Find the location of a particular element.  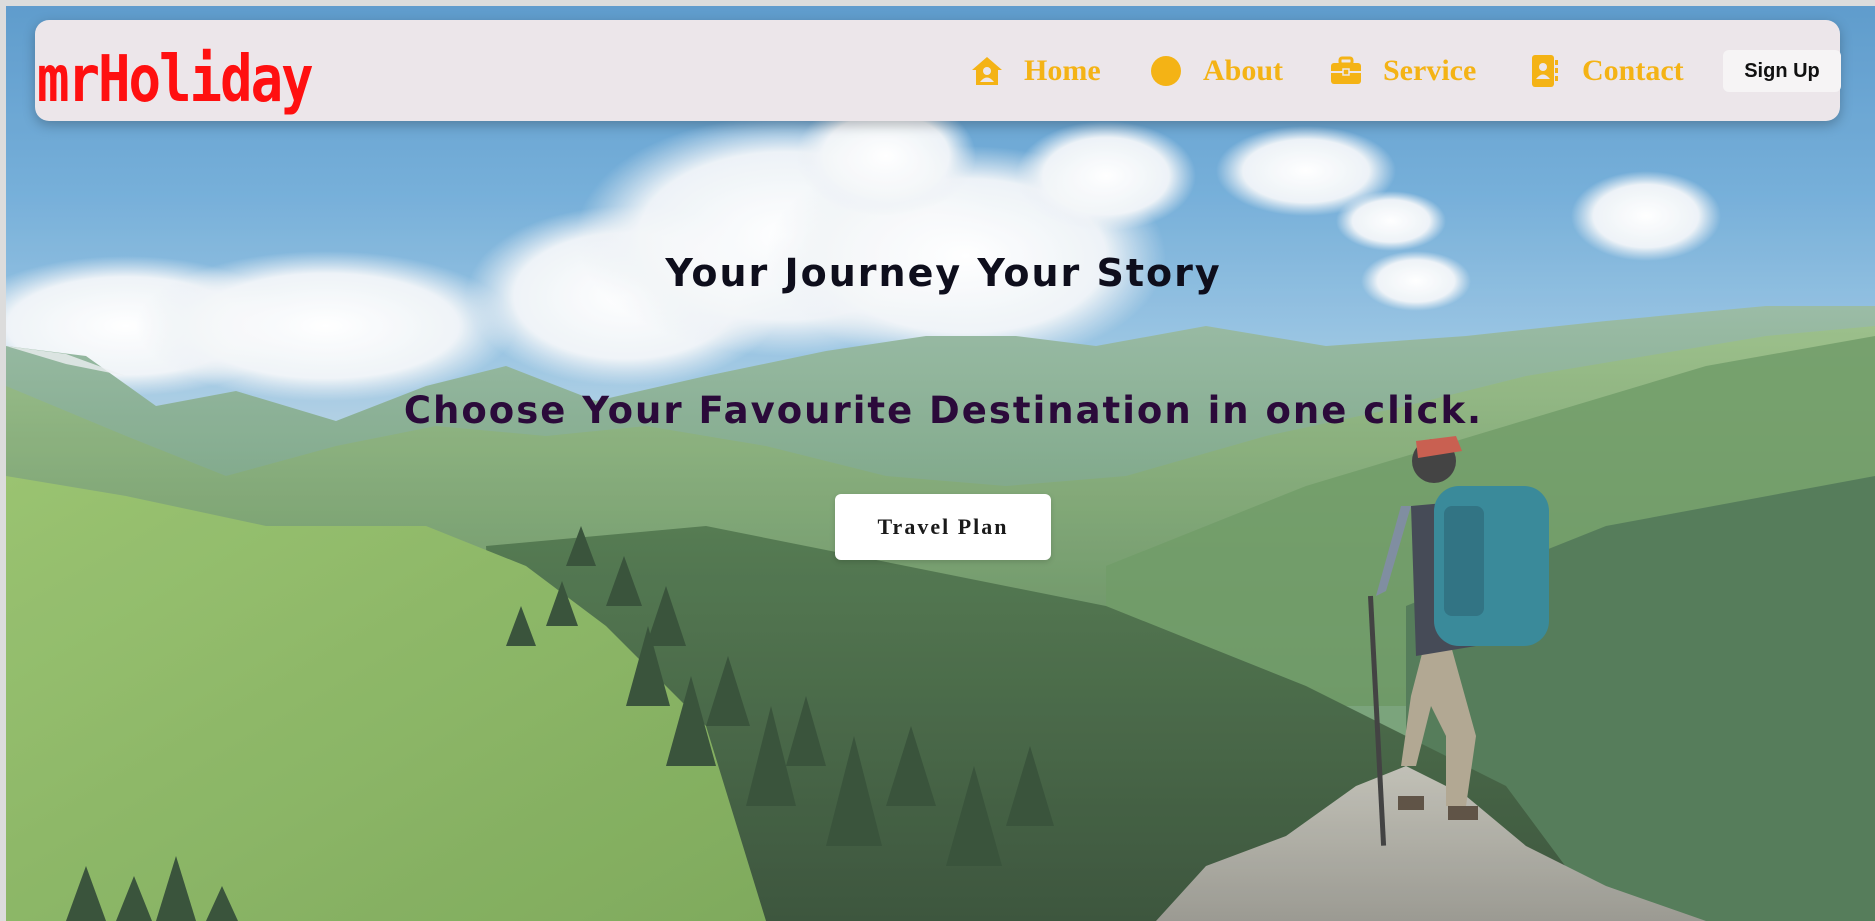

nav-home: Home is located at coordinates (1035, 71).